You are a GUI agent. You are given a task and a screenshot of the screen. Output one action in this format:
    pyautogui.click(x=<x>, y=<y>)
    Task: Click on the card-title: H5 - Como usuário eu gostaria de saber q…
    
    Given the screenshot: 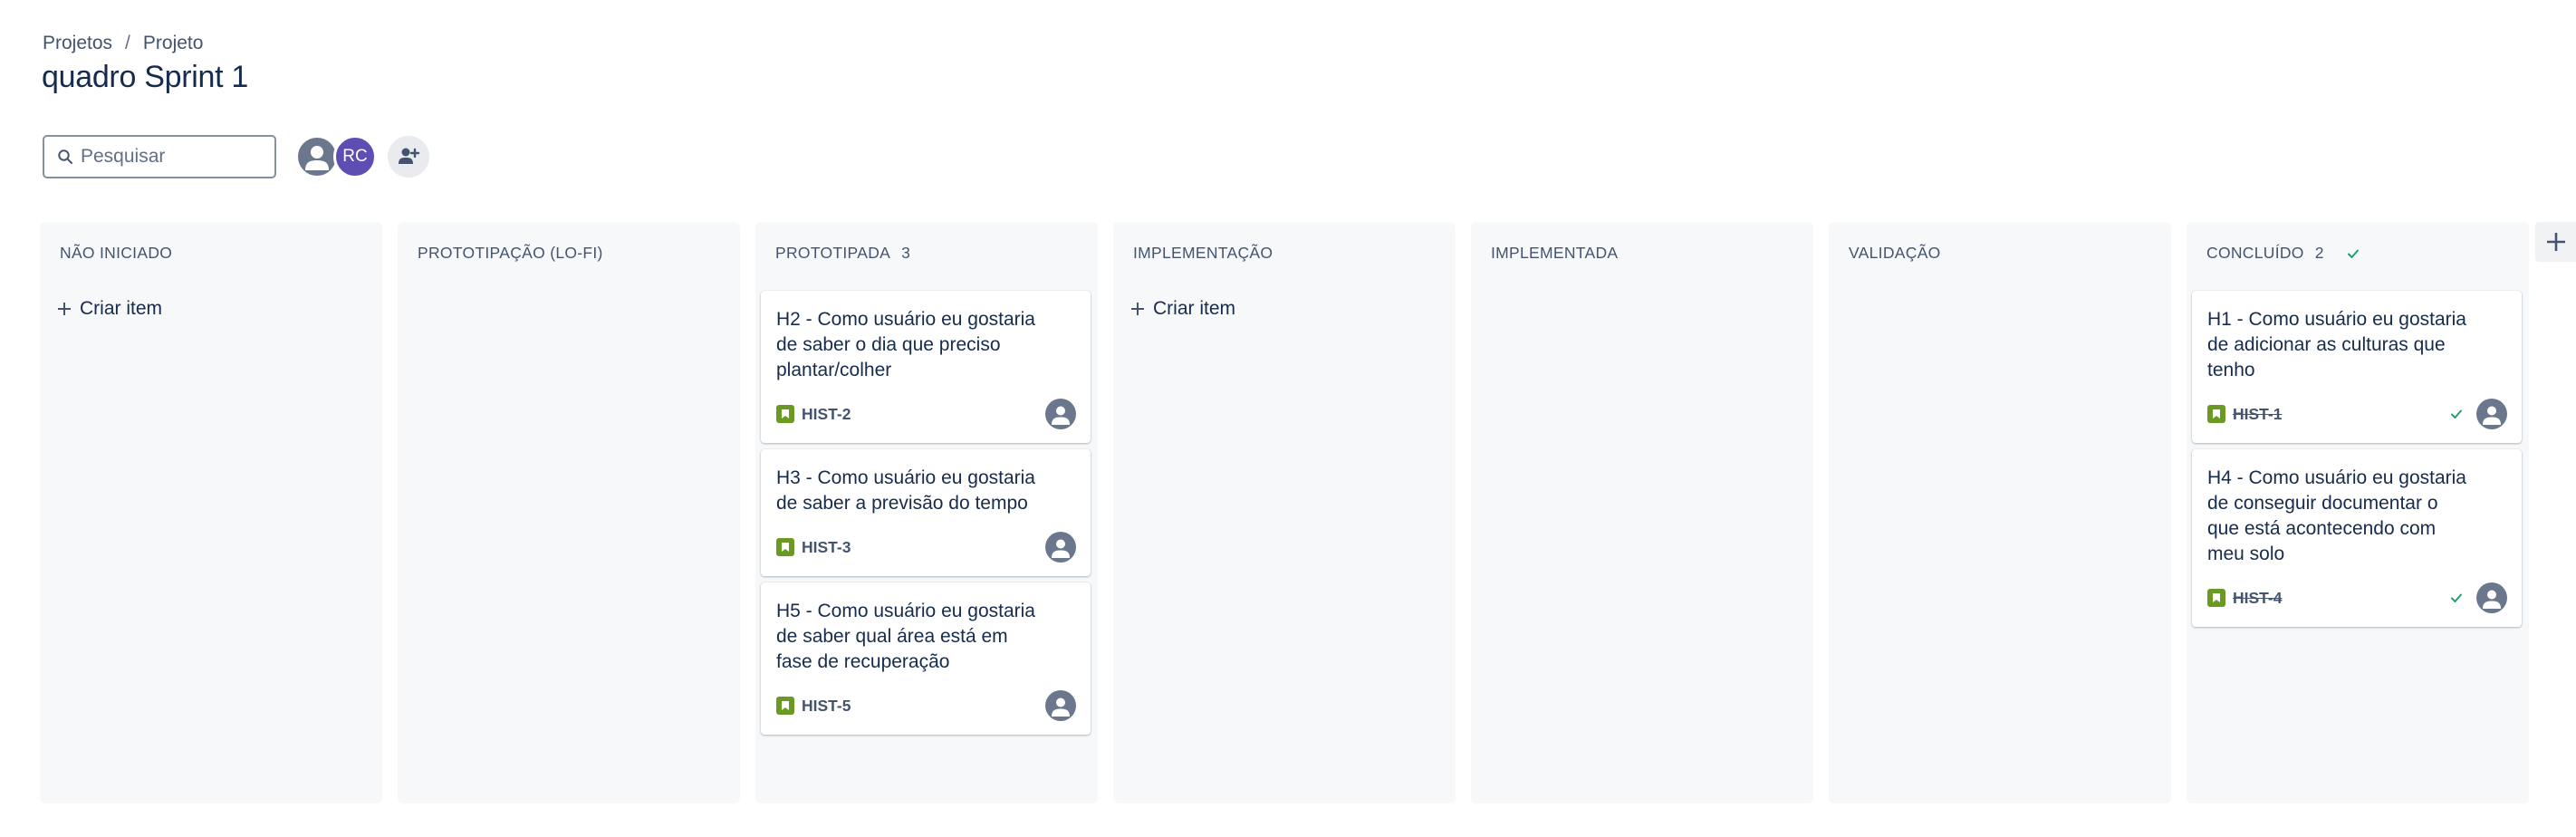 What is the action you would take?
    pyautogui.click(x=905, y=637)
    